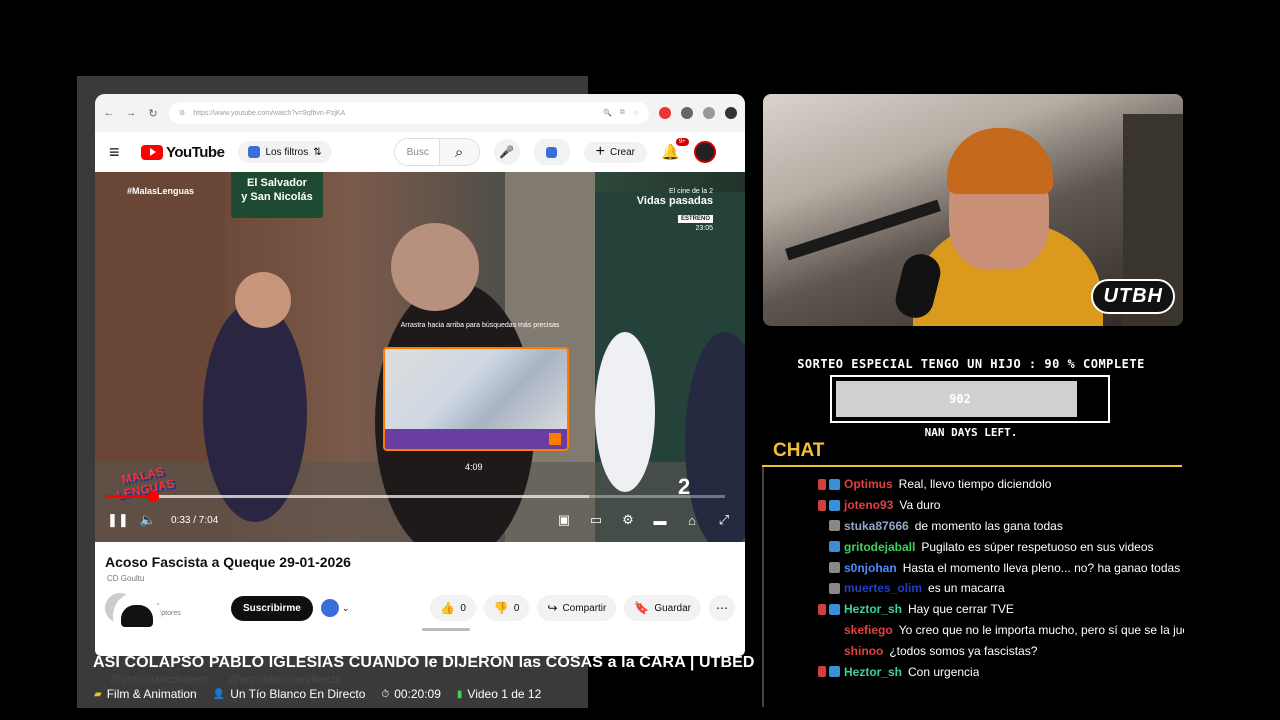 The width and height of the screenshot is (1280, 720). Describe the element at coordinates (724, 520) in the screenshot. I see `fullscreen-icon: ⤢` at that location.